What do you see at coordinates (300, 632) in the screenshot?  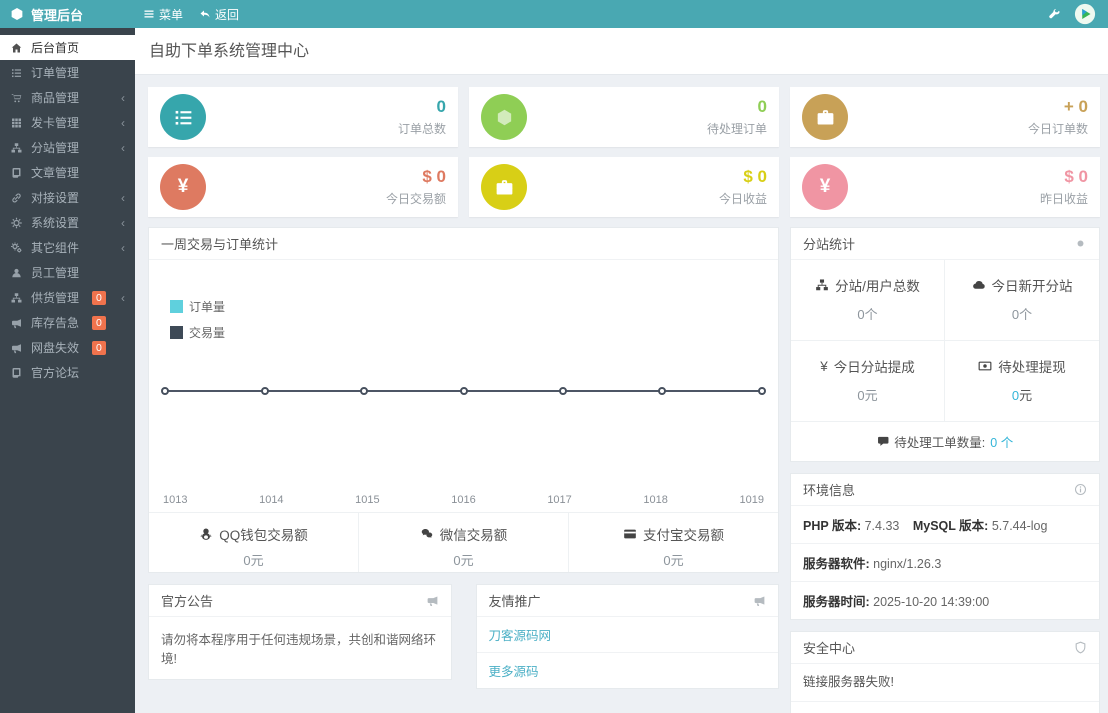 I see `announcement-panel: 官方公告 请勿将本程序用于任何违规场景，共创和谐网络环境!` at bounding box center [300, 632].